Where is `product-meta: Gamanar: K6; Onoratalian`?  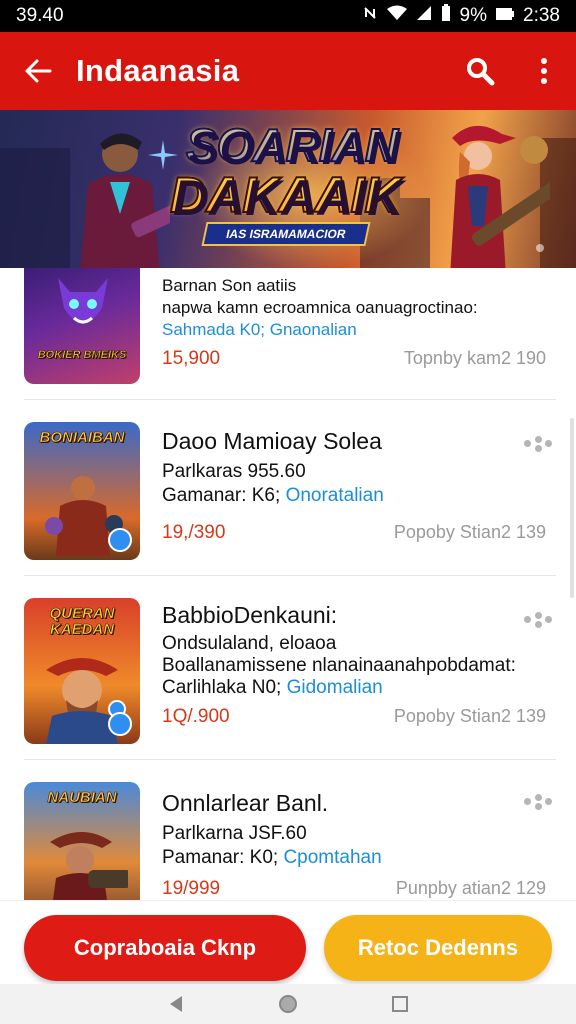
product-meta: Gamanar: K6; Onoratalian is located at coordinates (352, 496).